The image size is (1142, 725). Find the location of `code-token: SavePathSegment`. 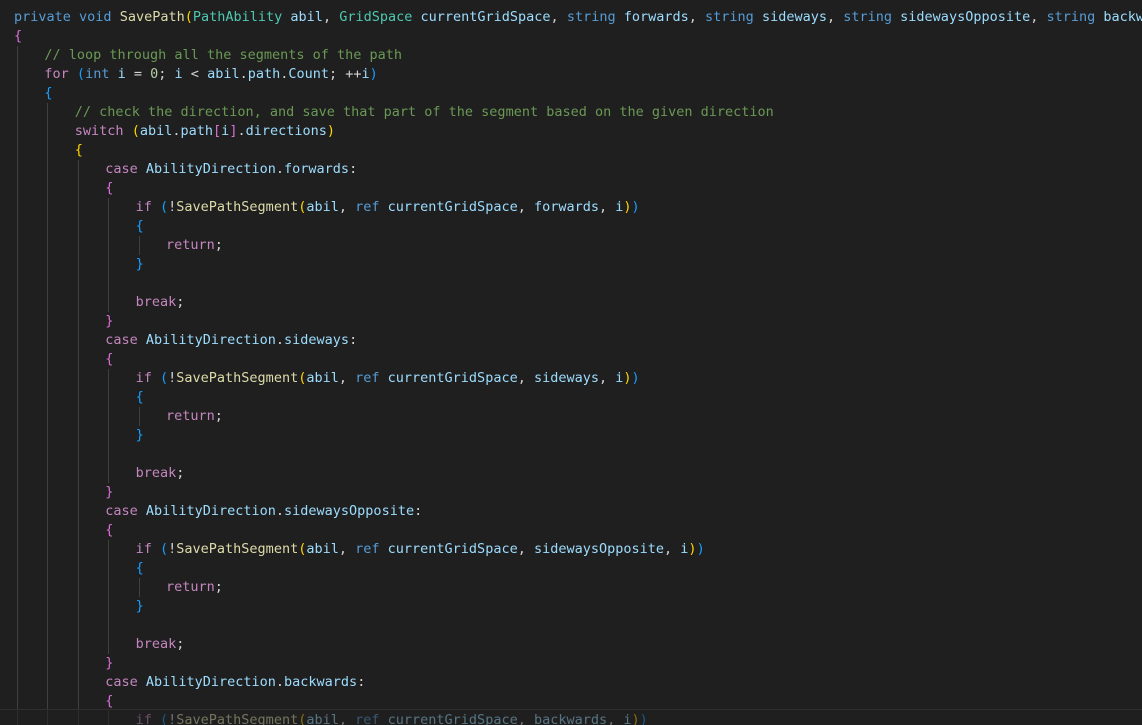

code-token: SavePathSegment is located at coordinates (237, 207).